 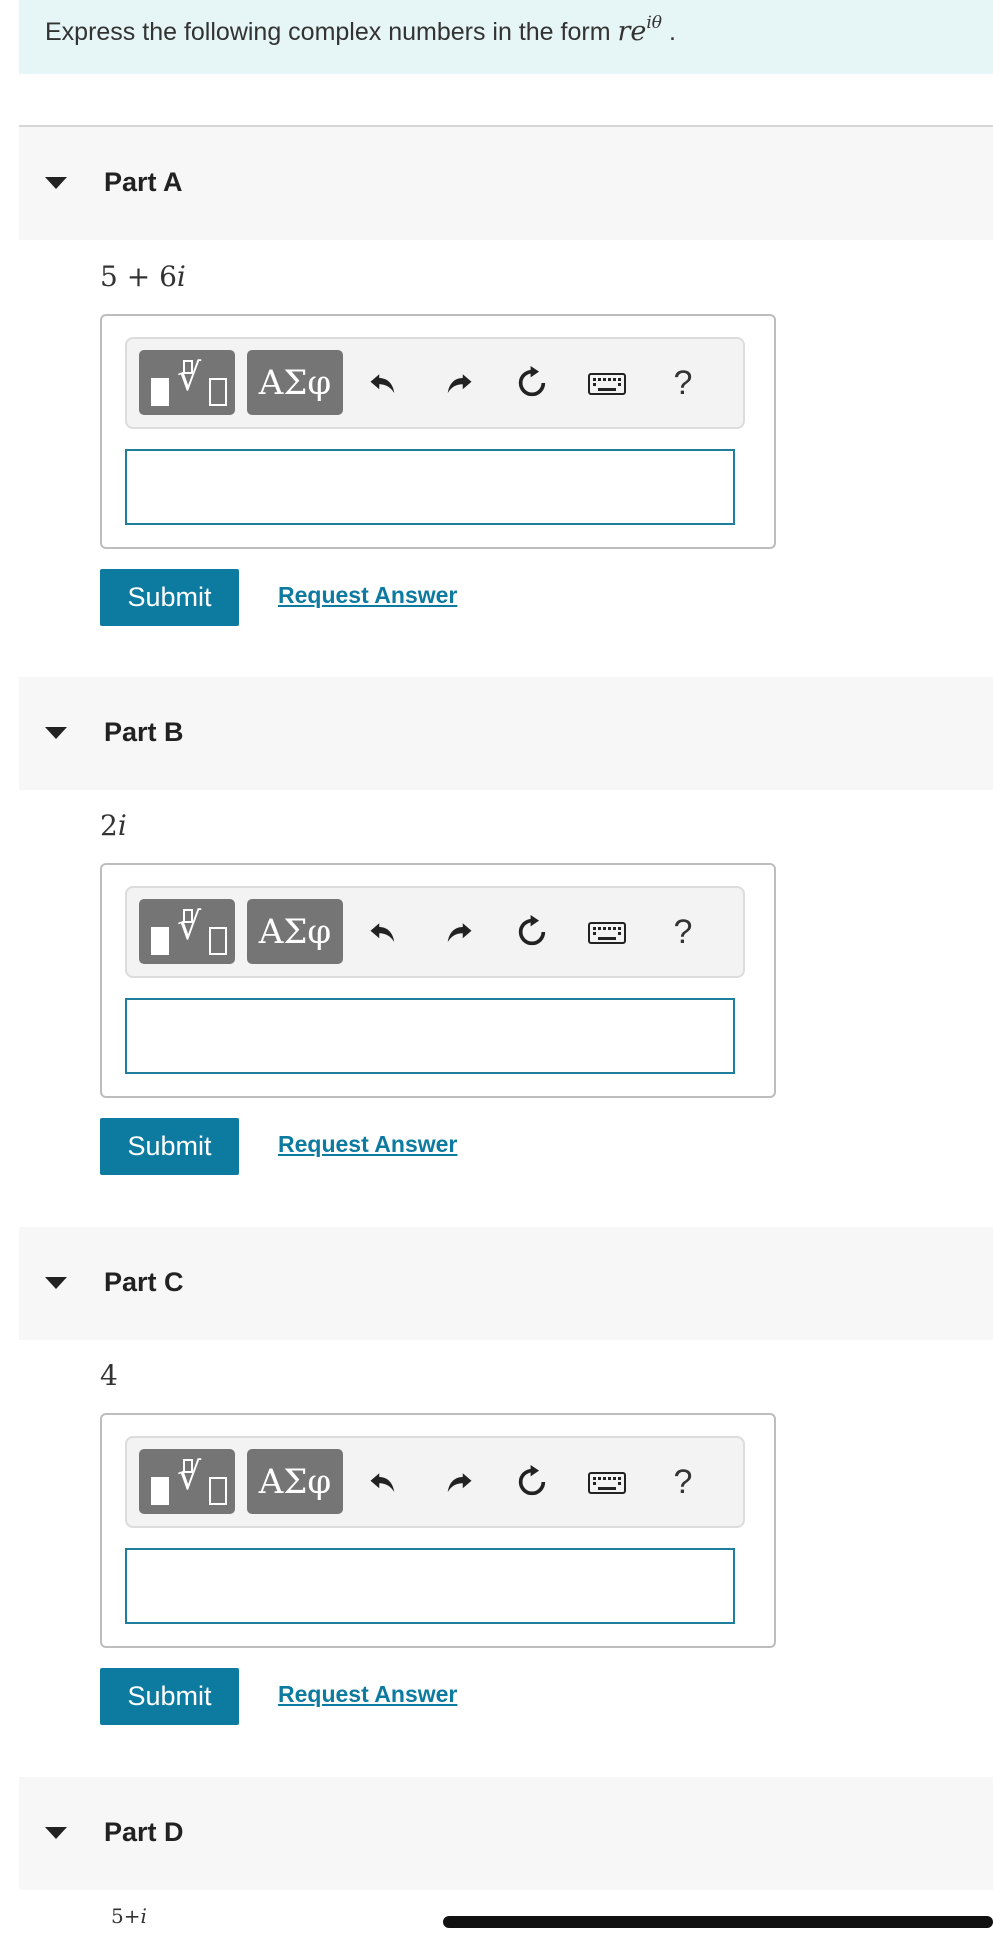 What do you see at coordinates (143, 276) in the screenshot?
I see `part-a-expression: 5 + 6i` at bounding box center [143, 276].